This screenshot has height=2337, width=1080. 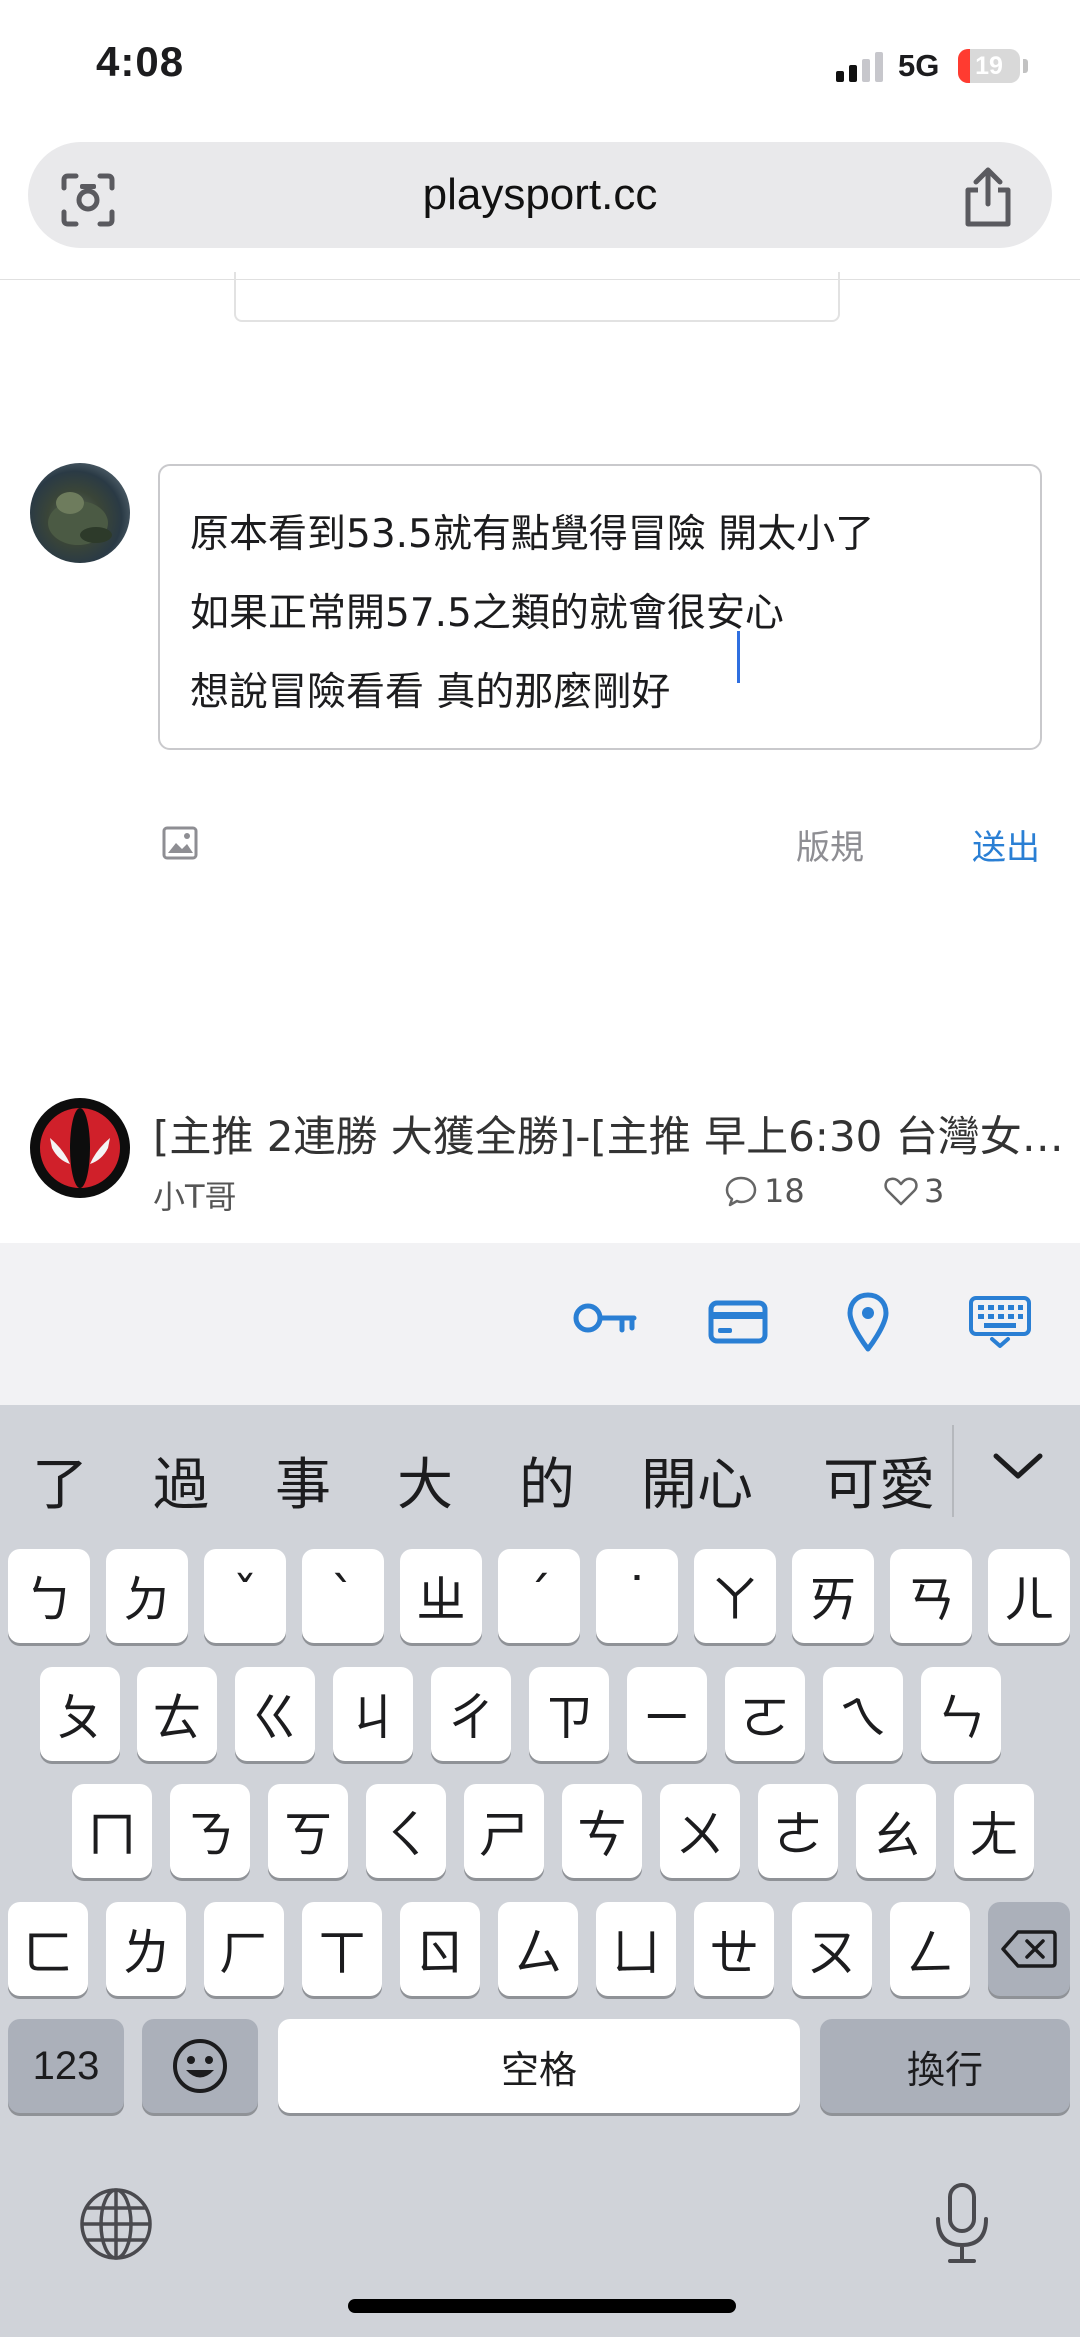 What do you see at coordinates (342, 1949) in the screenshot?
I see `key: ㄒ` at bounding box center [342, 1949].